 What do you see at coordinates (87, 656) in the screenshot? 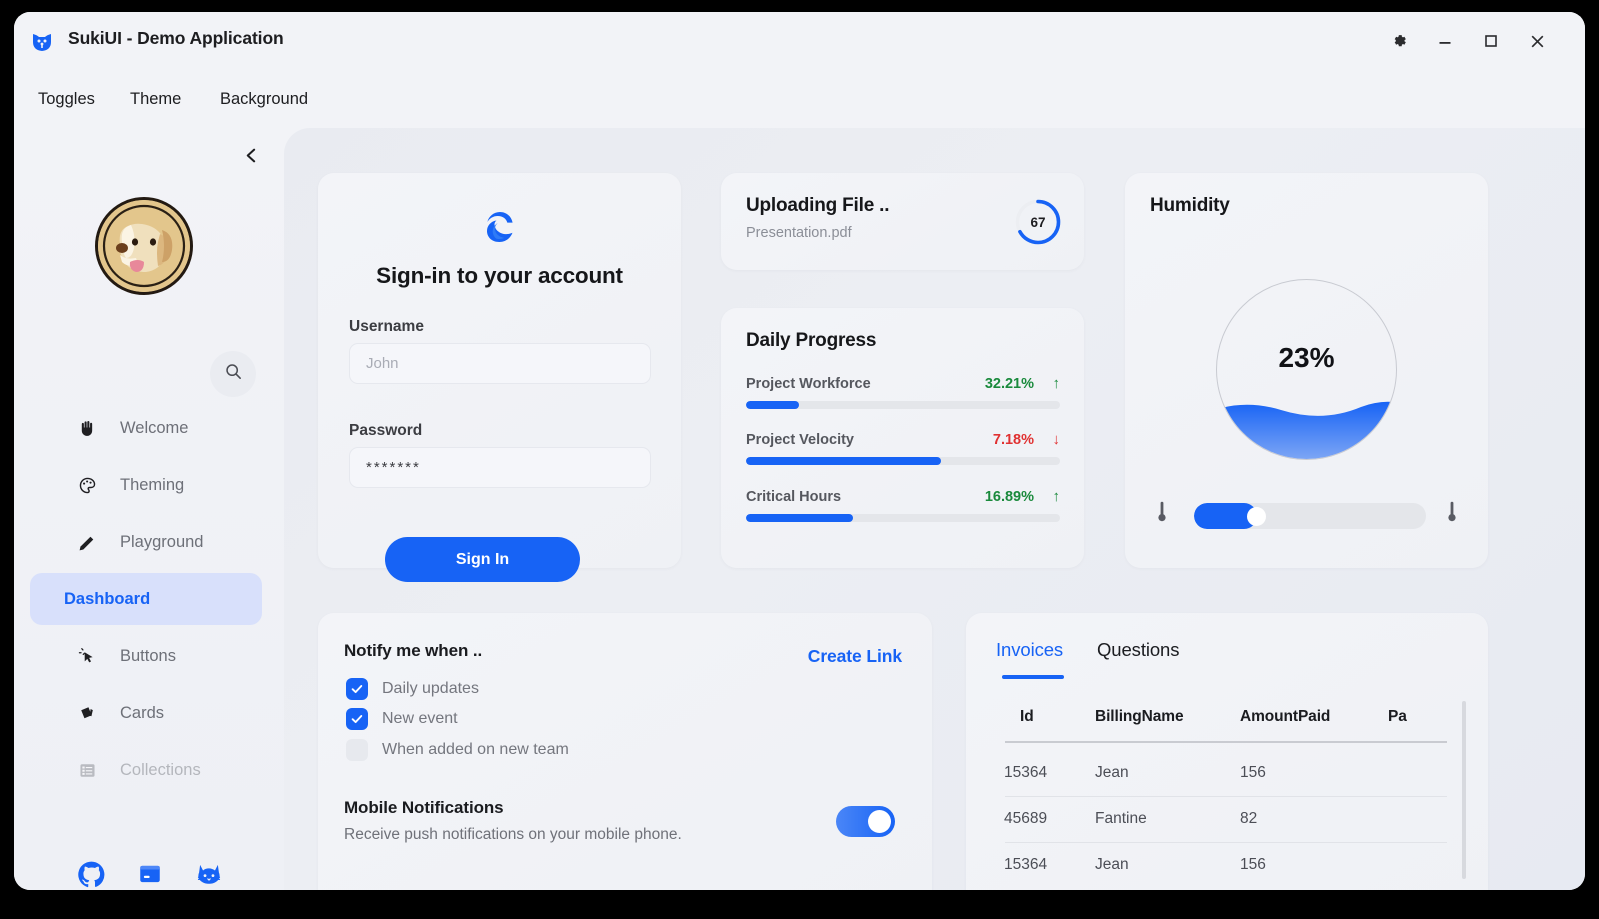
I see `cursor-click-icon` at bounding box center [87, 656].